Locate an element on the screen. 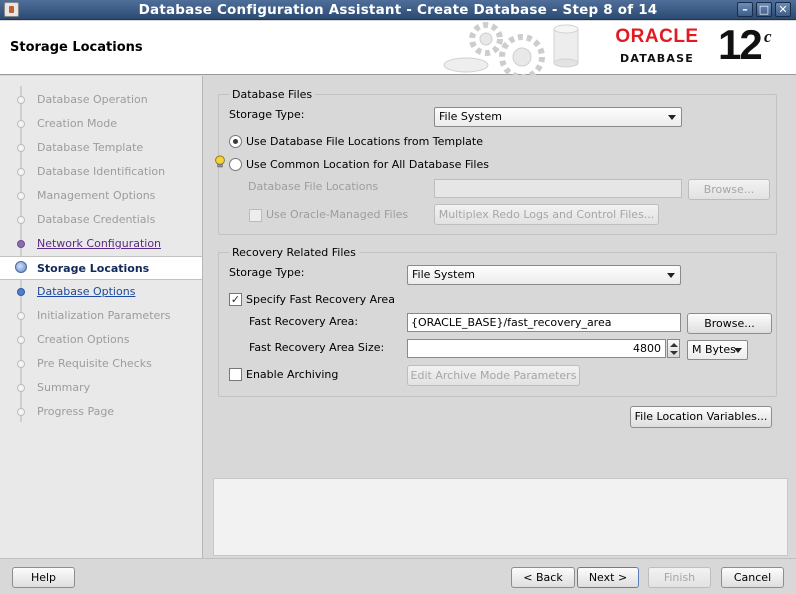 The image size is (796, 594). fra-size-unit-value: M Bytes is located at coordinates (714, 349).